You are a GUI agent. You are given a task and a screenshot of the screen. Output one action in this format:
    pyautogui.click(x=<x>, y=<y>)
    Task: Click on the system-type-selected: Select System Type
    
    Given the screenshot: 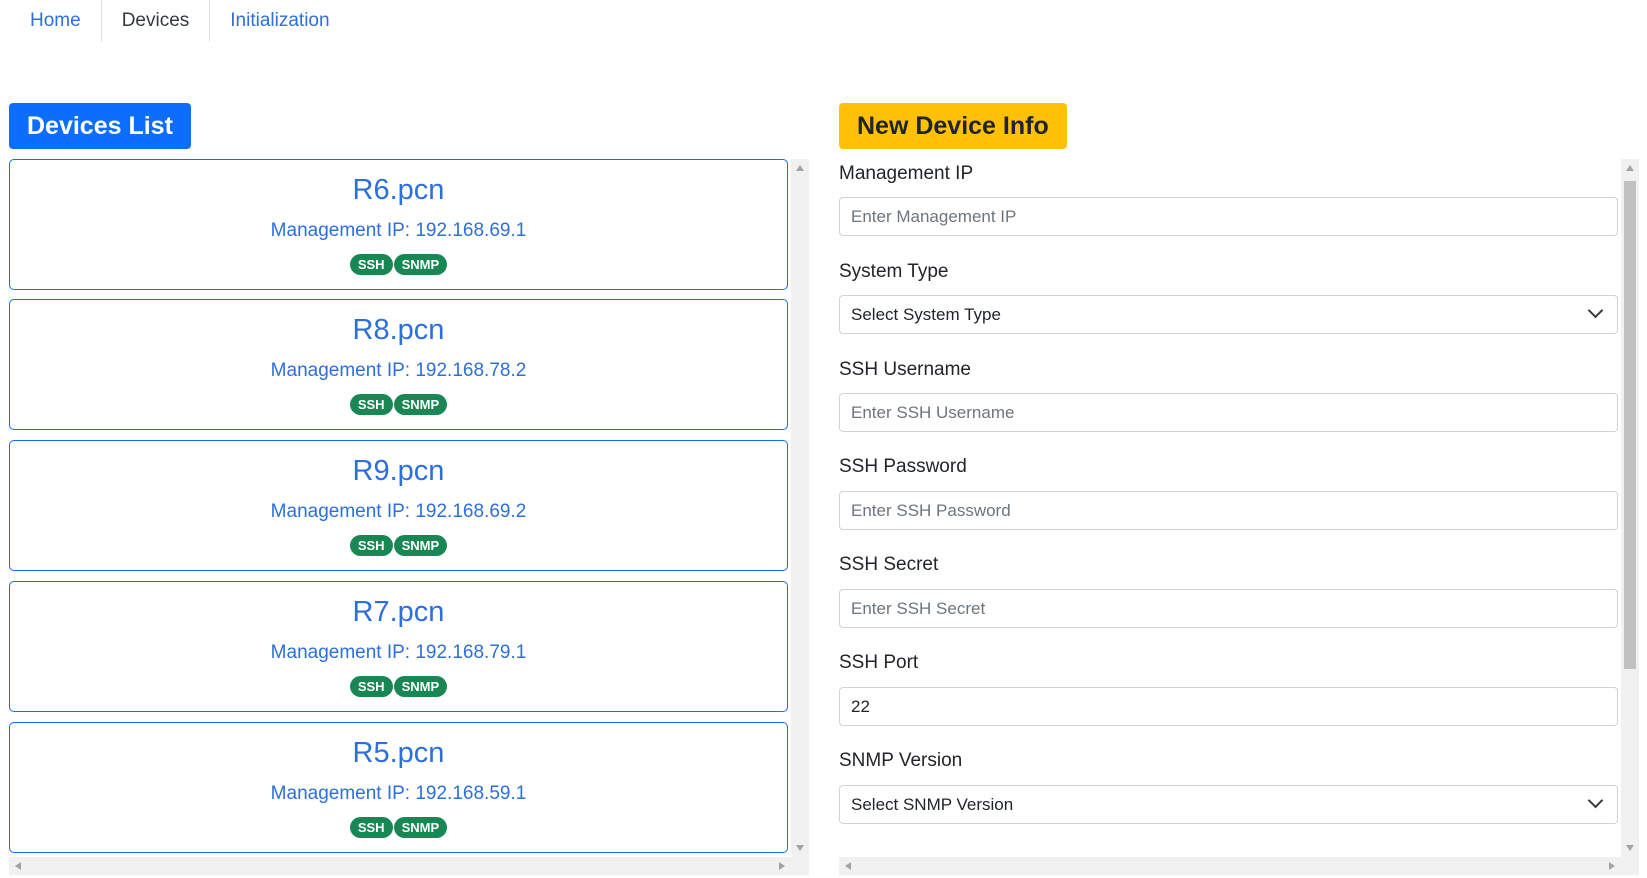 What is the action you would take?
    pyautogui.click(x=926, y=314)
    